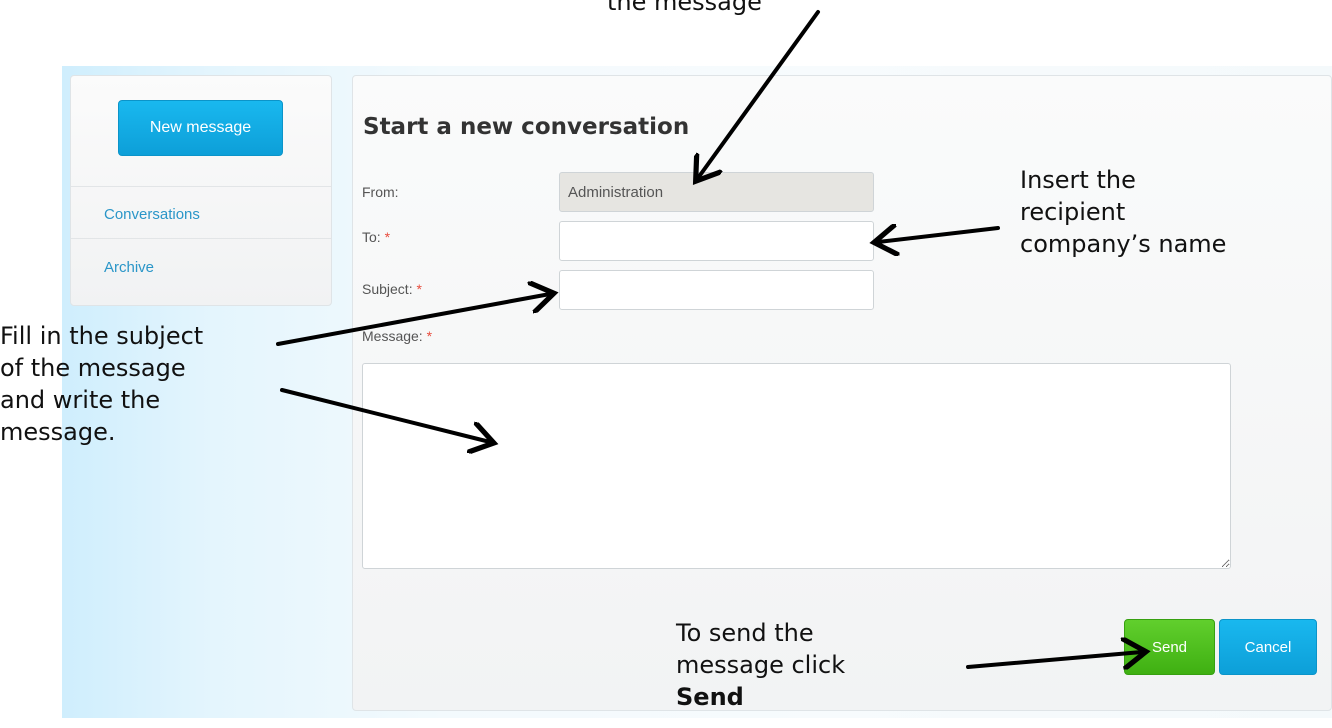 The image size is (1332, 728). What do you see at coordinates (385, 415) in the screenshot?
I see `arrow-to-message-area` at bounding box center [385, 415].